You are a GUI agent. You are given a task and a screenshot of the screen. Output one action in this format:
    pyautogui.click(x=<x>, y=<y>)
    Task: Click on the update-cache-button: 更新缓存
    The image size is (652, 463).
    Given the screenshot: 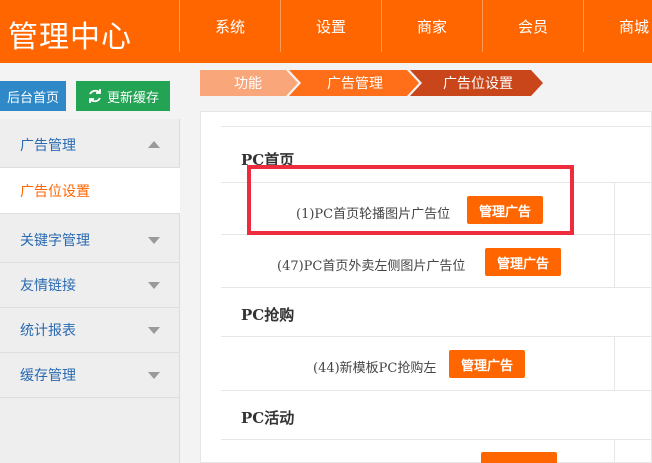 What is the action you would take?
    pyautogui.click(x=123, y=96)
    